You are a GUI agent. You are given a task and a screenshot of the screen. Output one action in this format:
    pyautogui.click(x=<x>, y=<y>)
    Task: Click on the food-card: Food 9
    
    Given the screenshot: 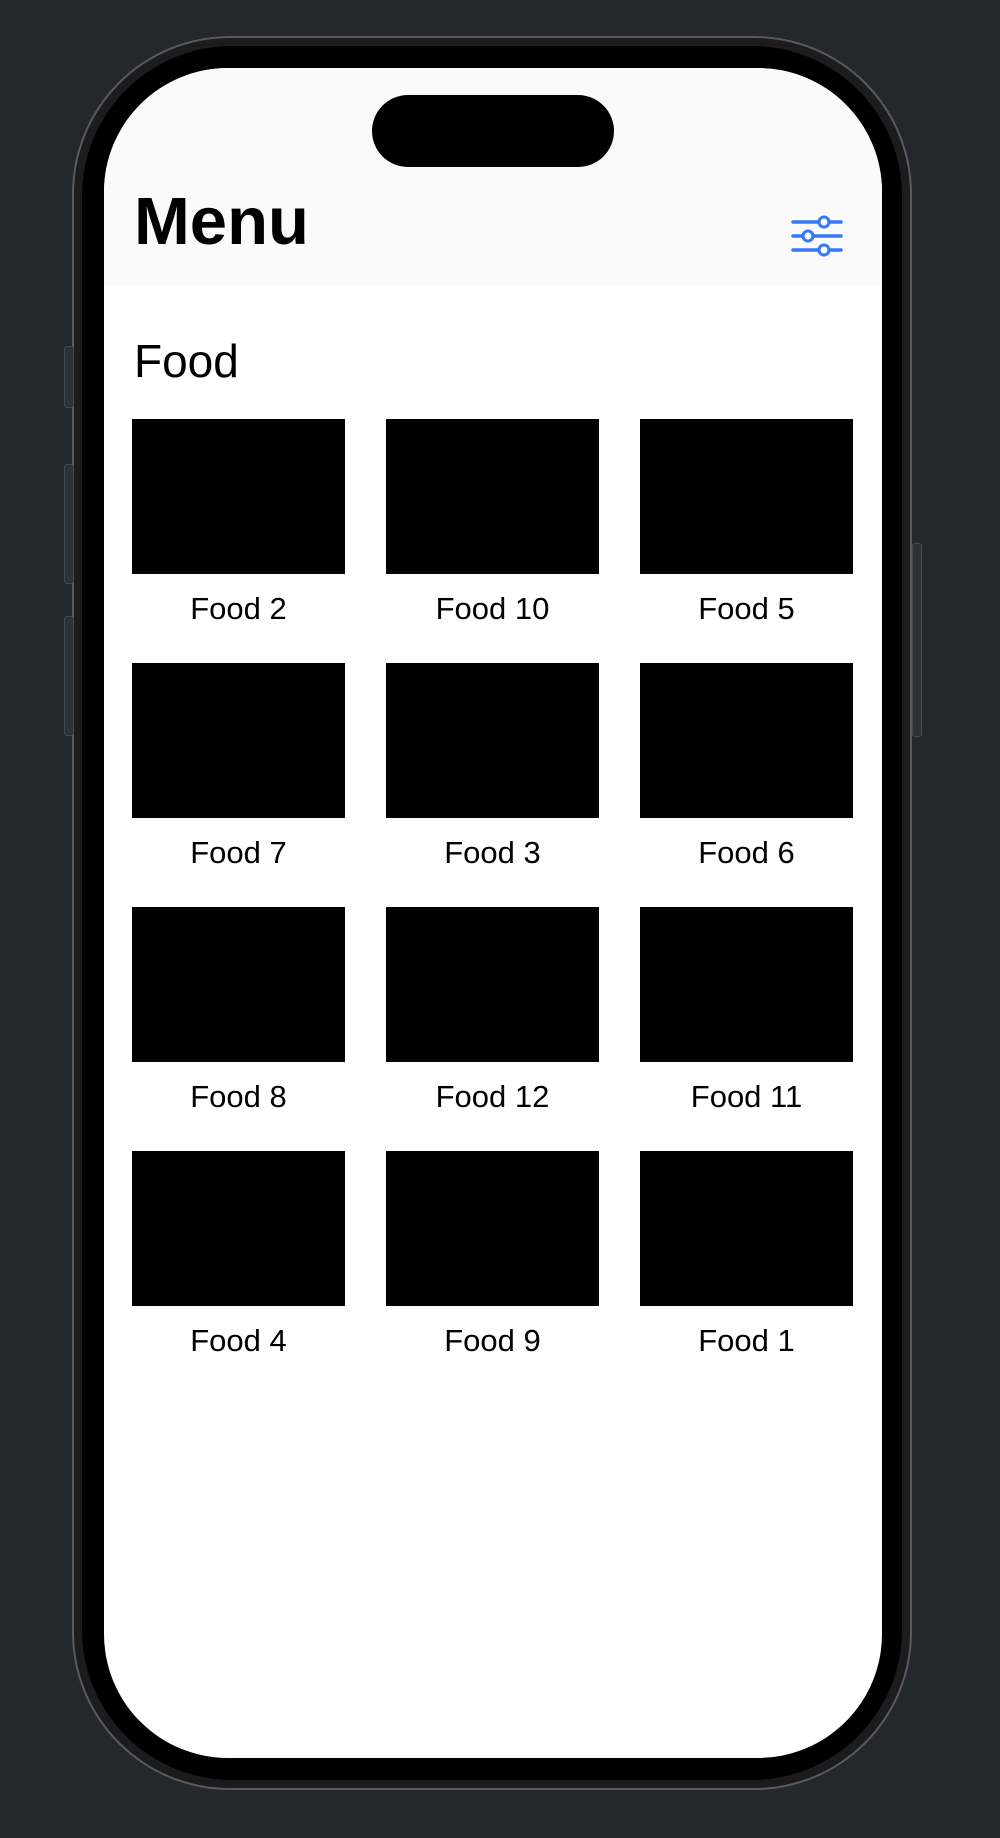 What is the action you would take?
    pyautogui.click(x=492, y=1256)
    